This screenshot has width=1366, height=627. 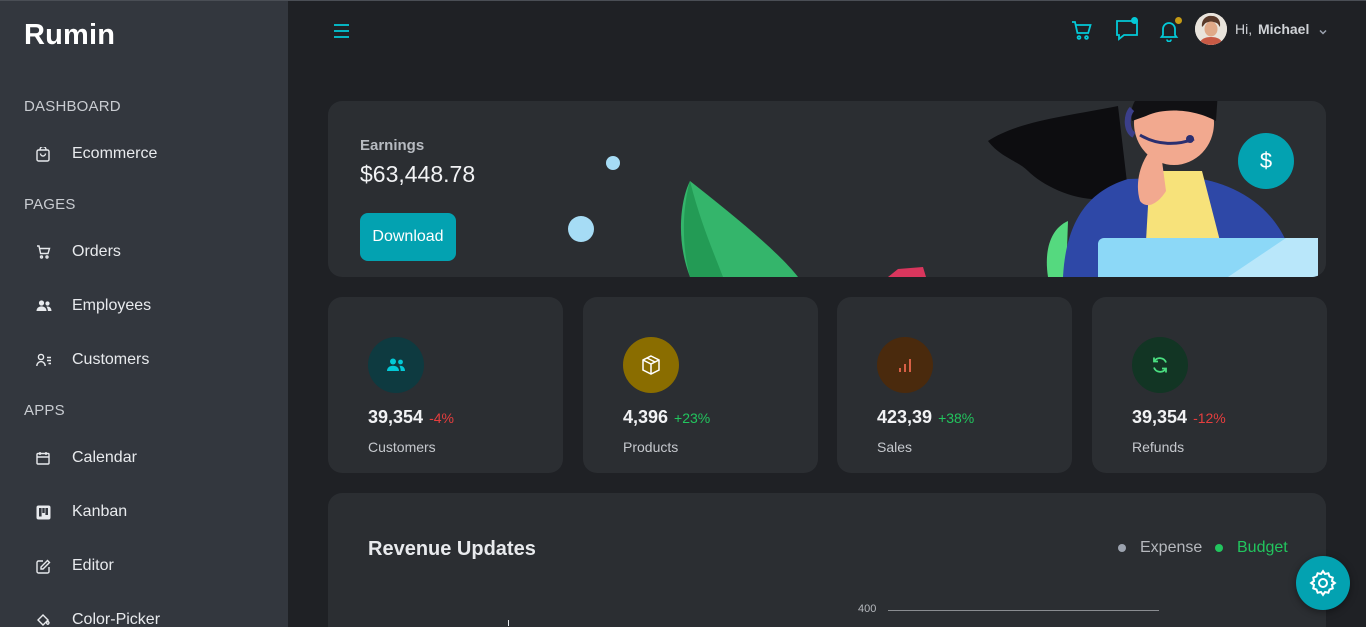 What do you see at coordinates (827, 0) in the screenshot?
I see `top-border` at bounding box center [827, 0].